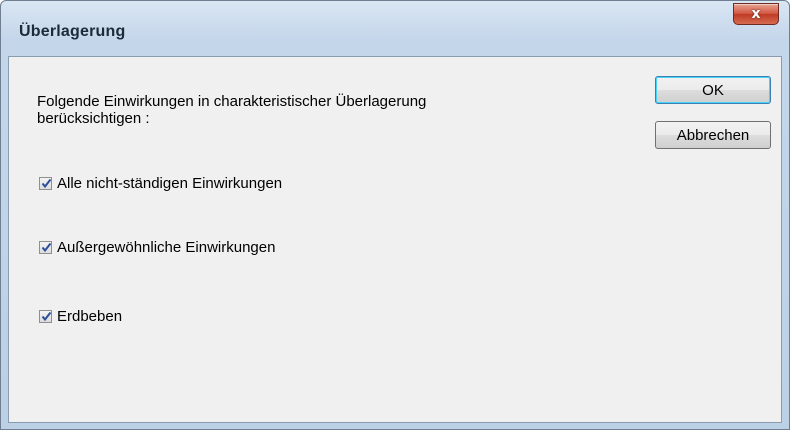 This screenshot has width=792, height=432. I want to click on checkbox-non-permanent-actions: Alle nicht-ständigen Einwirkungen, so click(160, 183).